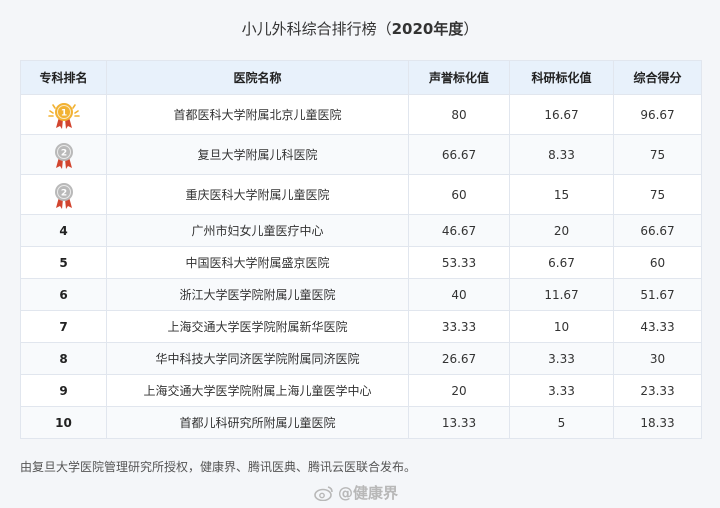 This screenshot has width=720, height=508. I want to click on source-note: 由复旦大学医院管理研究所授权，健康界、腾讯医典、腾讯云医联合发布。, so click(218, 467).